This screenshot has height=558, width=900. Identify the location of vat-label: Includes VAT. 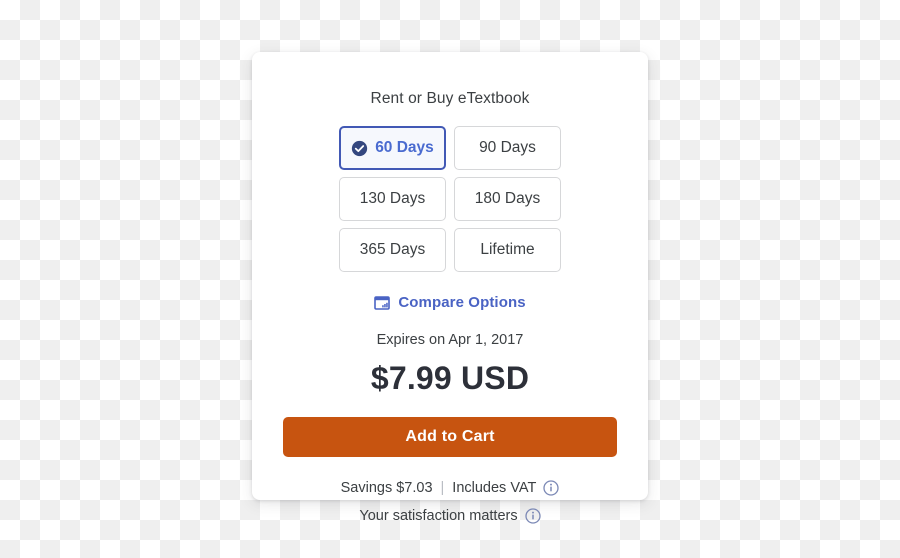
(494, 488).